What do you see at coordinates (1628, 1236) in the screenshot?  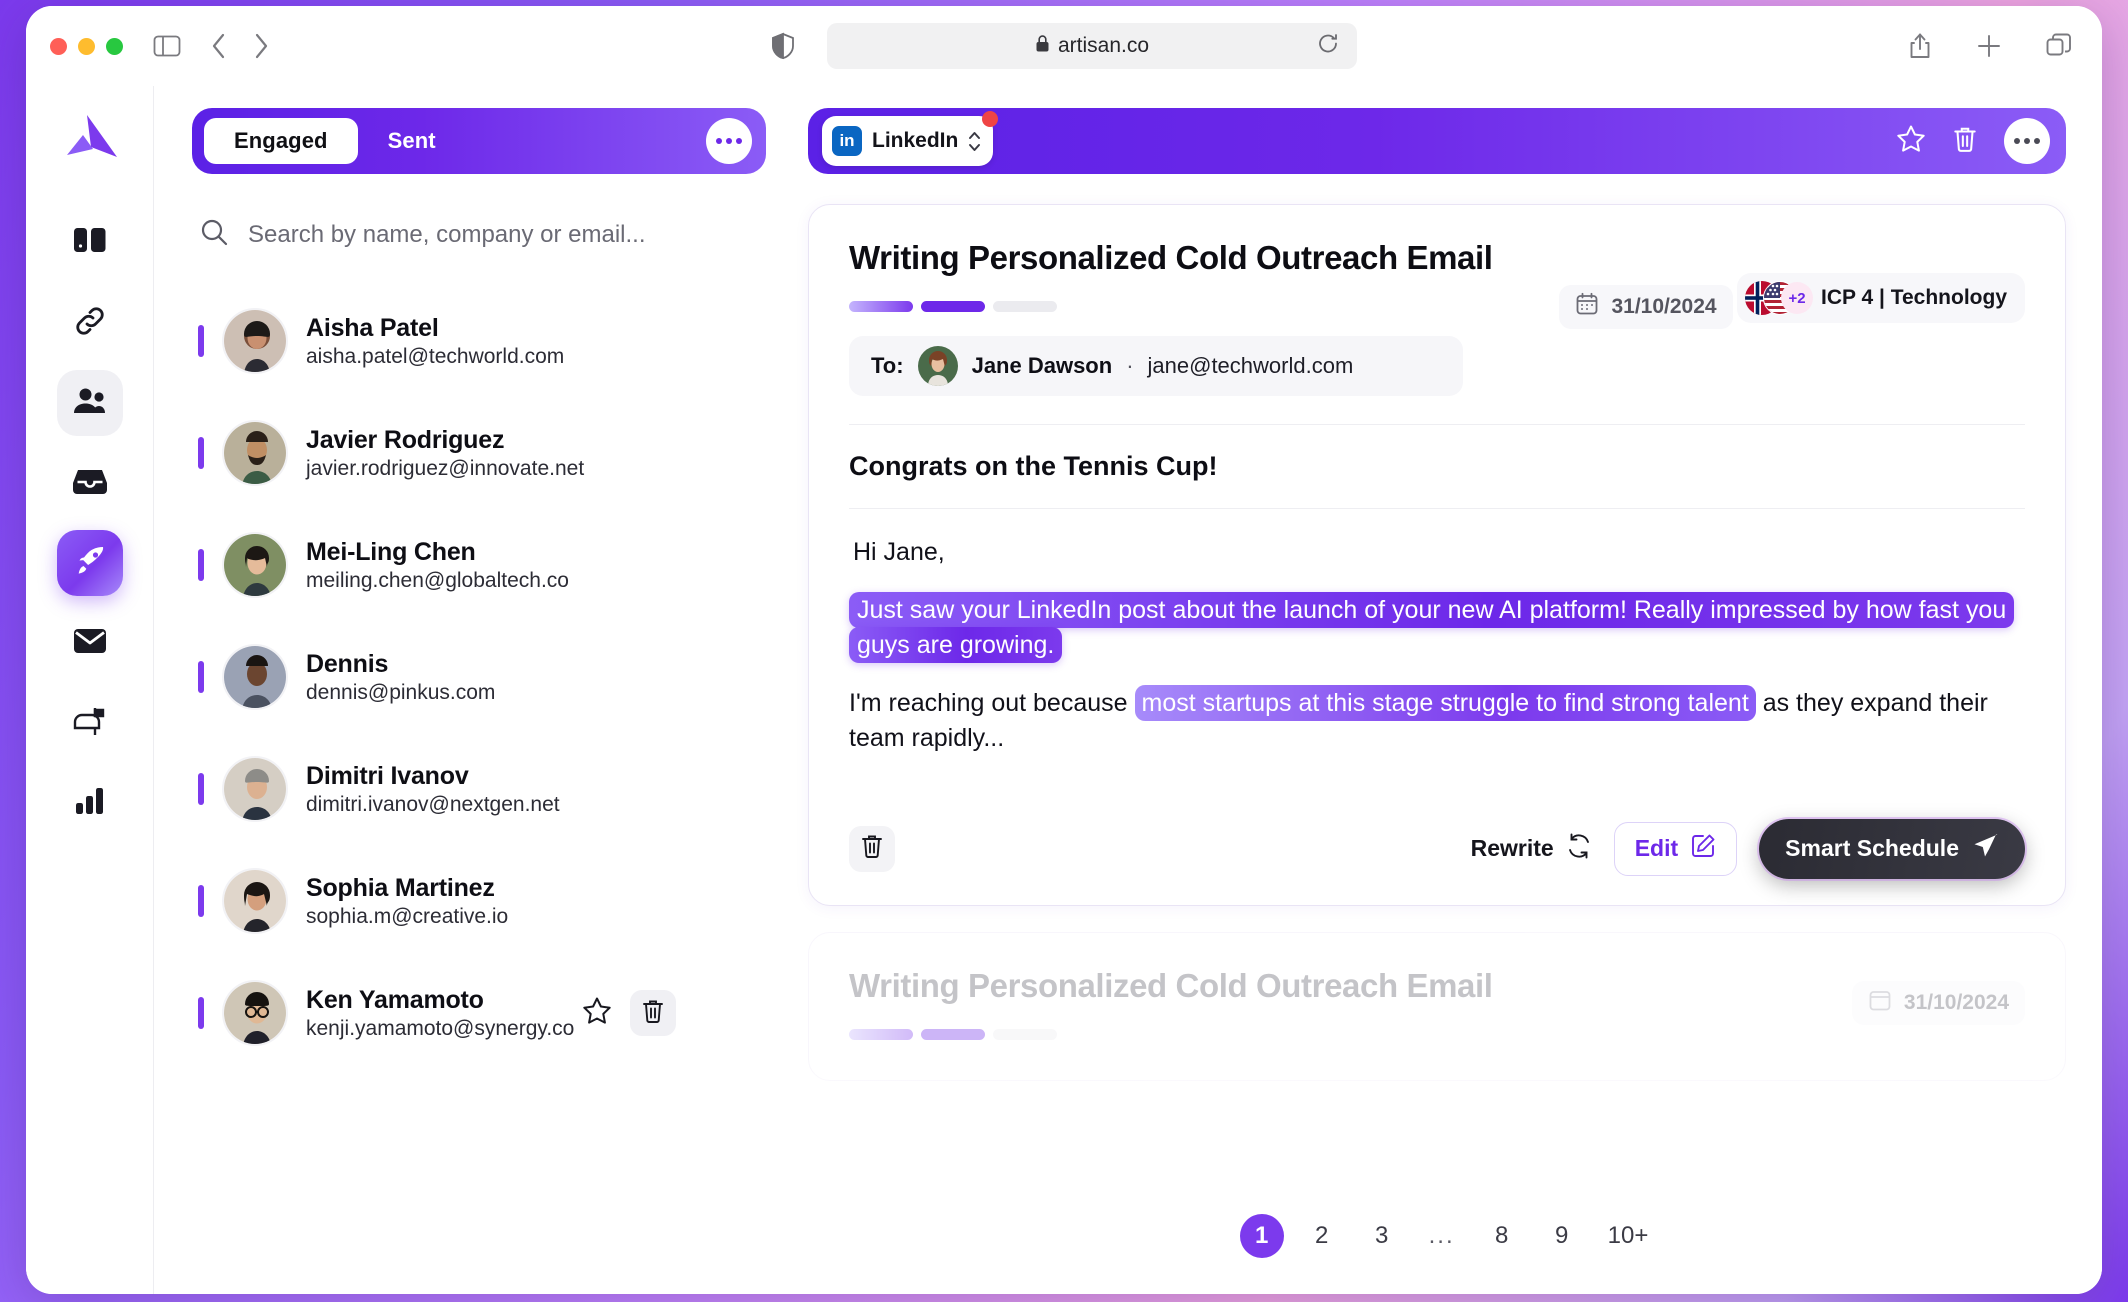 I see `page-button-10plus: 10+` at bounding box center [1628, 1236].